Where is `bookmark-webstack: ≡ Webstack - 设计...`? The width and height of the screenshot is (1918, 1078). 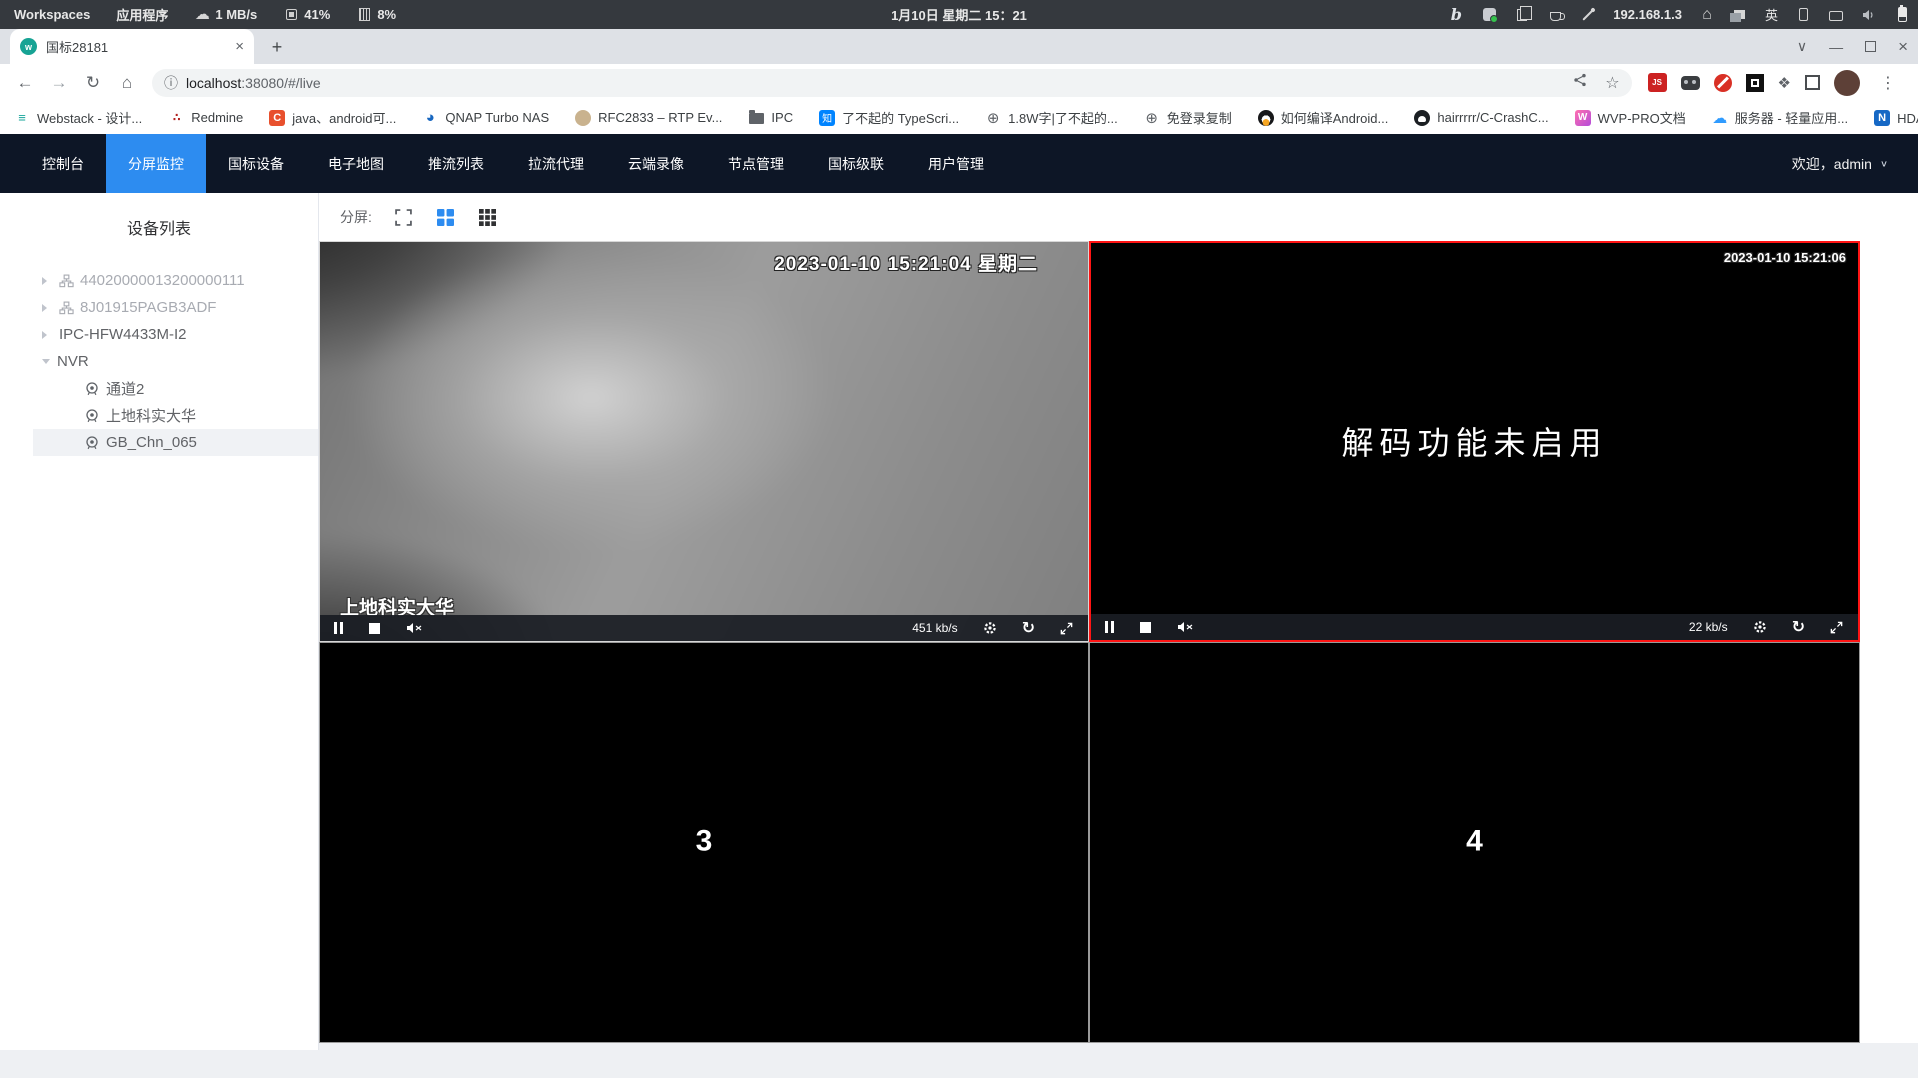 bookmark-webstack: ≡ Webstack - 设计... is located at coordinates (78, 117).